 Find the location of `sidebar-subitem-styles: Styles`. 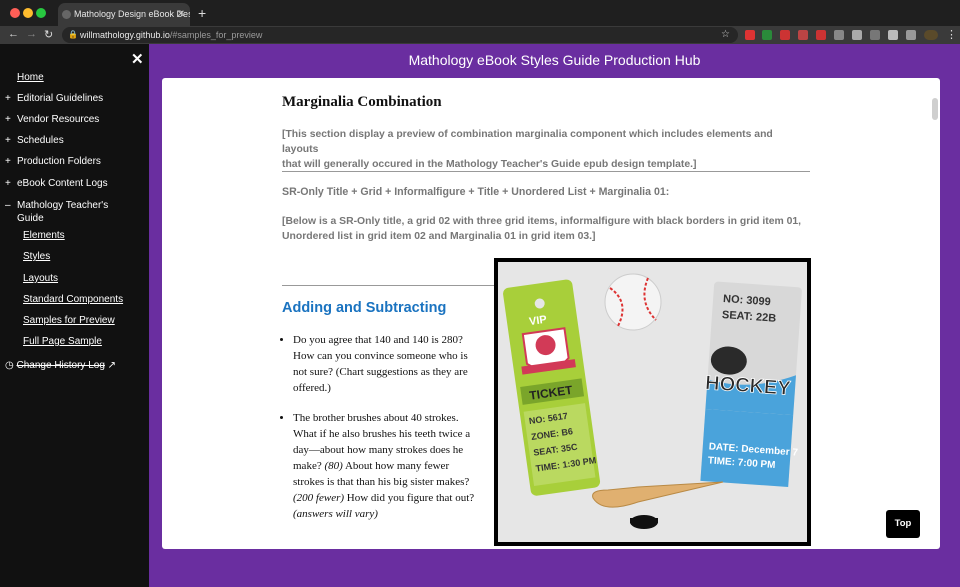

sidebar-subitem-styles: Styles is located at coordinates (36, 256).